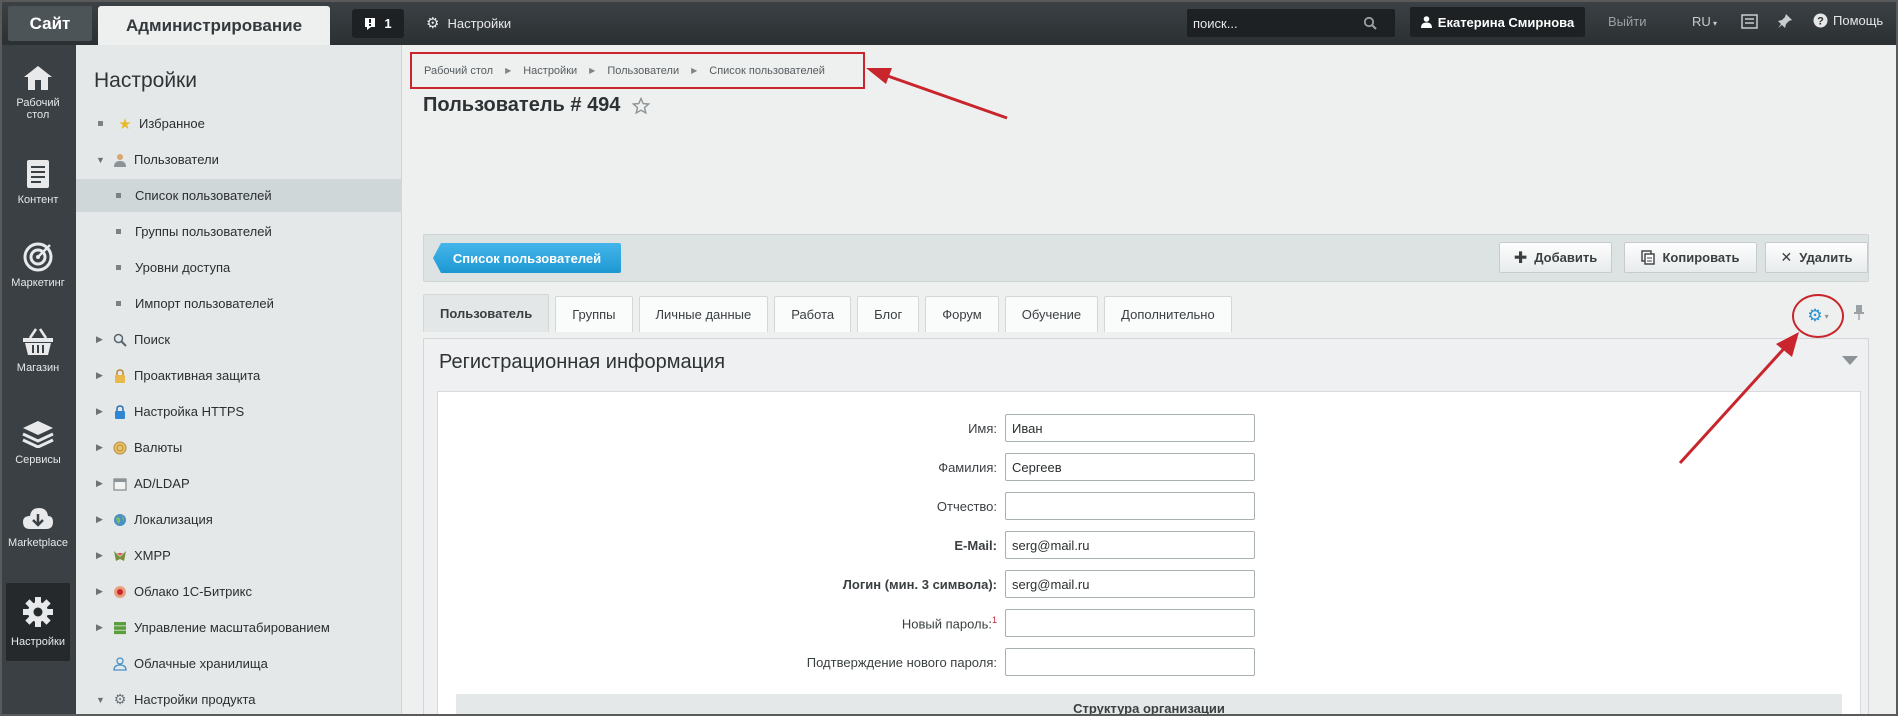  What do you see at coordinates (643, 71) in the screenshot?
I see `breadcrumb-item-users: Пользователи` at bounding box center [643, 71].